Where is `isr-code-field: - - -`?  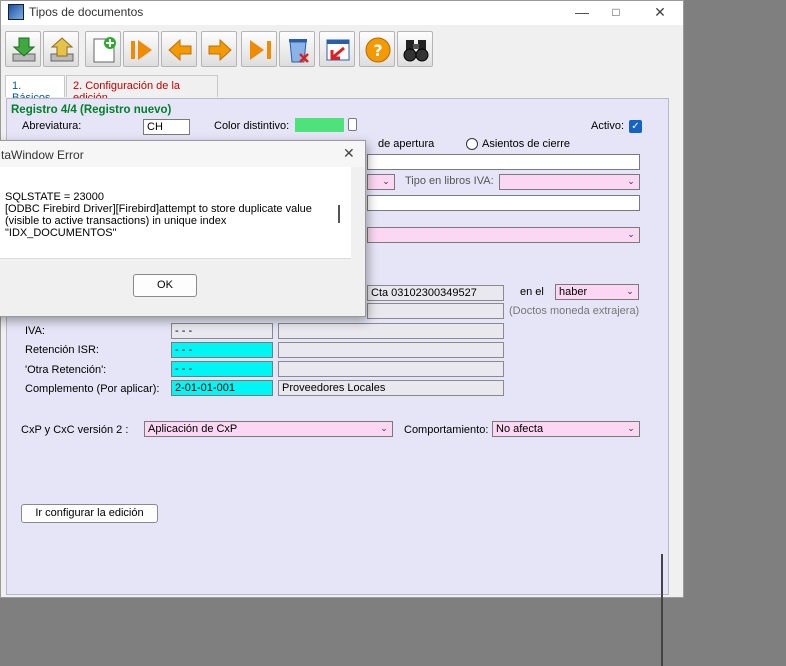
isr-code-field: - - - is located at coordinates (222, 350).